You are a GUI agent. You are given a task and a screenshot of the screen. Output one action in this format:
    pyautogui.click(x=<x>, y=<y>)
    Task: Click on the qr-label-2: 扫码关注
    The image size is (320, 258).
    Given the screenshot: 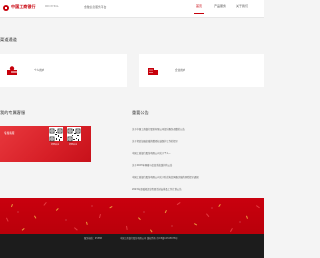 What is the action you would take?
    pyautogui.click(x=73, y=145)
    